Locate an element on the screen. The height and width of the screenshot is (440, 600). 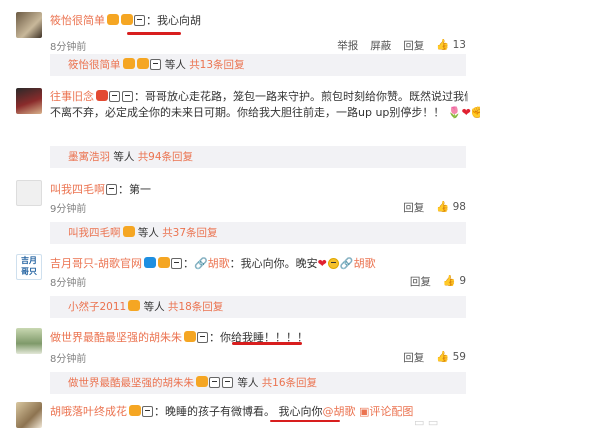
watermark-icon: ▭ ▭ is located at coordinates (426, 422).